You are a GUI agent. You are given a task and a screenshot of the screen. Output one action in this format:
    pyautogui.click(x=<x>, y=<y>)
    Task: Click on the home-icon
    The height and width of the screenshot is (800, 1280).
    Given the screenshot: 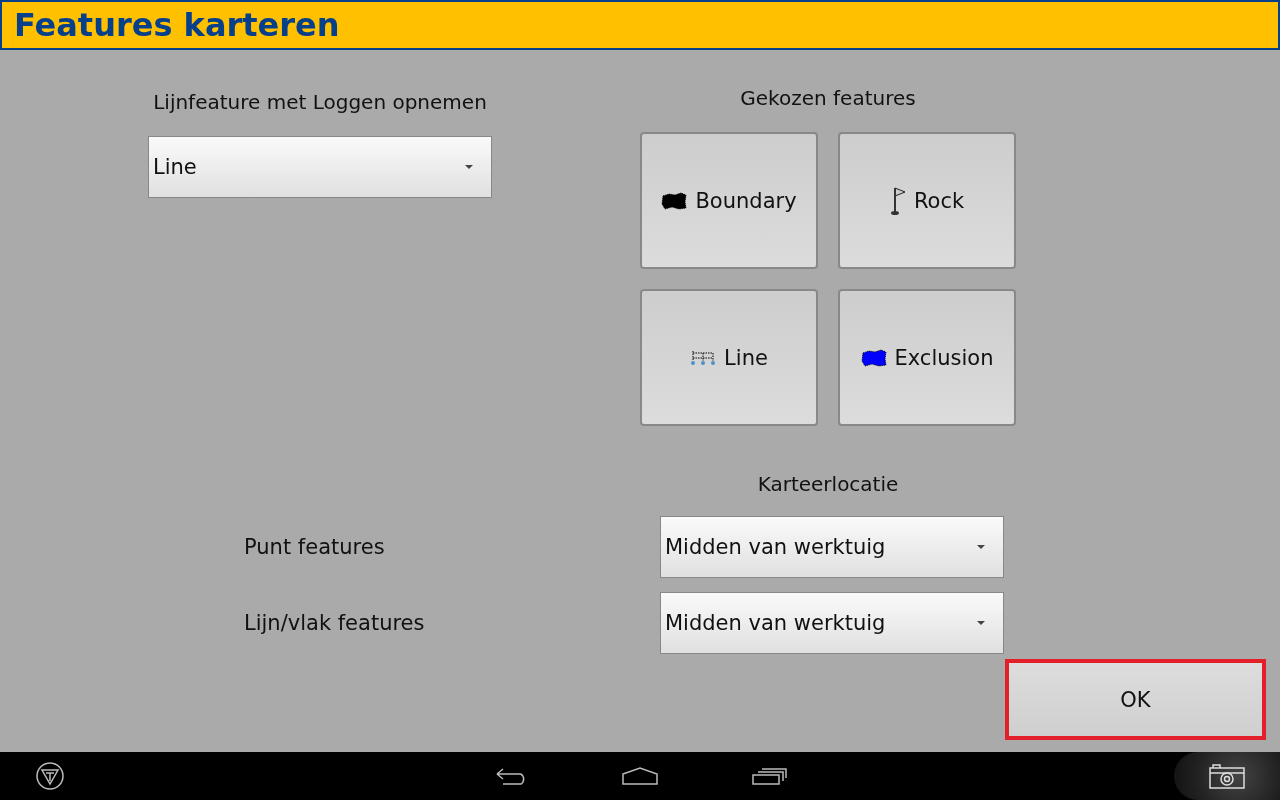 What is the action you would take?
    pyautogui.click(x=640, y=776)
    